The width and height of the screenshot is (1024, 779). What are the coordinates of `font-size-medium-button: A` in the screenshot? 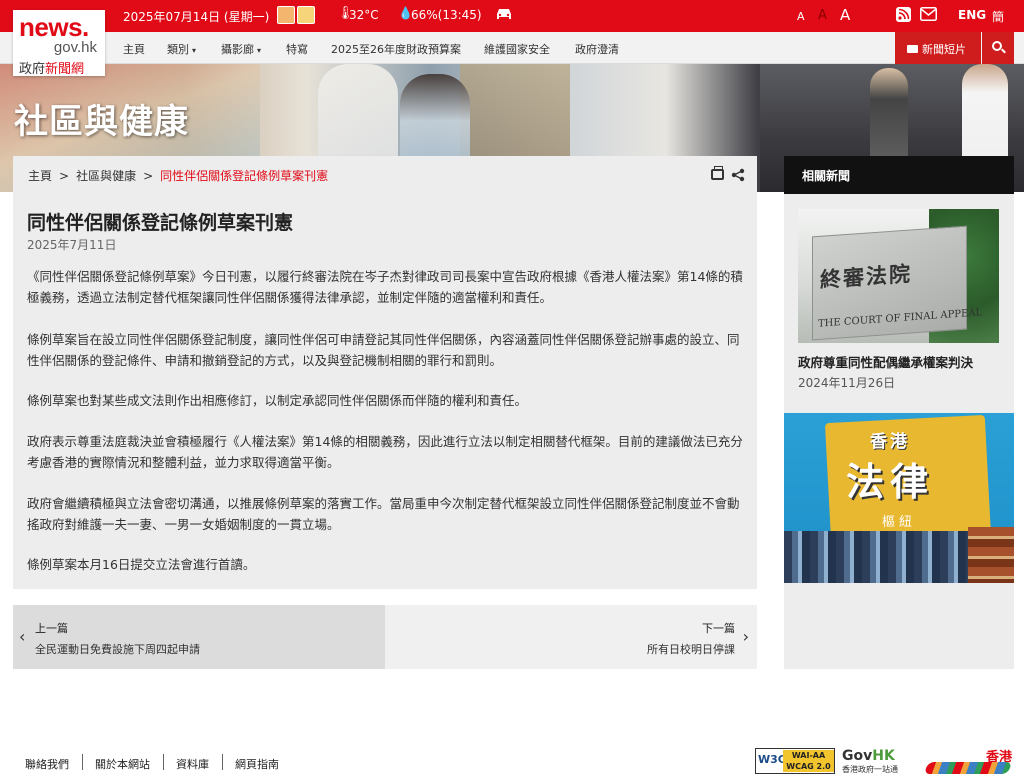 It's located at (822, 15).